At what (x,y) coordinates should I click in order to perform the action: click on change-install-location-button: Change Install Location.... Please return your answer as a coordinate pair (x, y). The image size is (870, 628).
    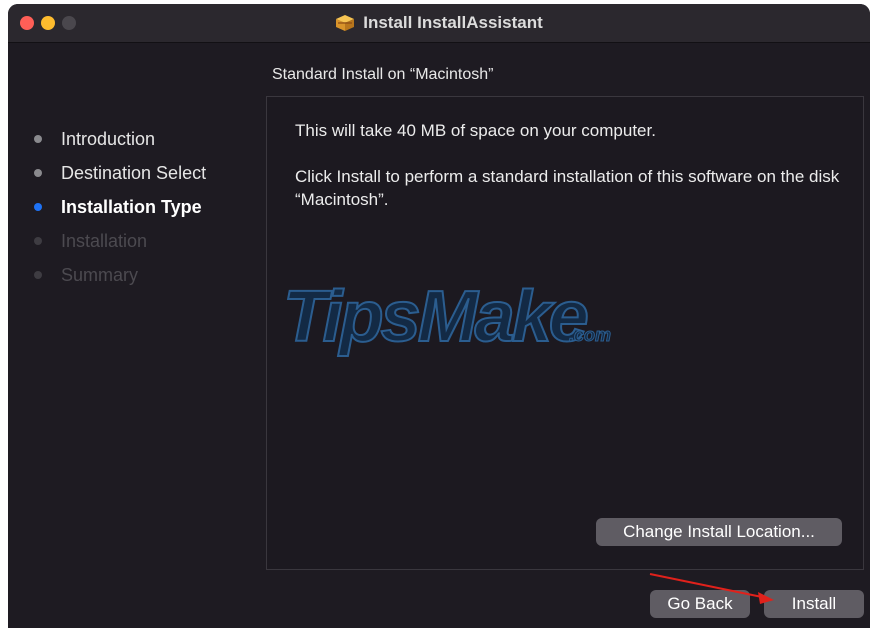
    Looking at the image, I should click on (719, 532).